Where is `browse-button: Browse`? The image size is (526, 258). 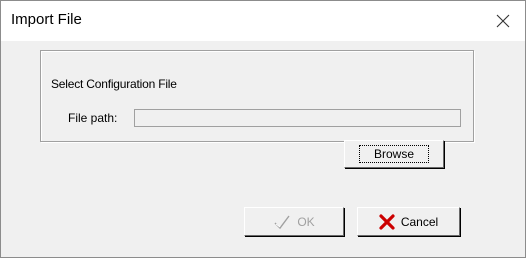
browse-button: Browse is located at coordinates (394, 154).